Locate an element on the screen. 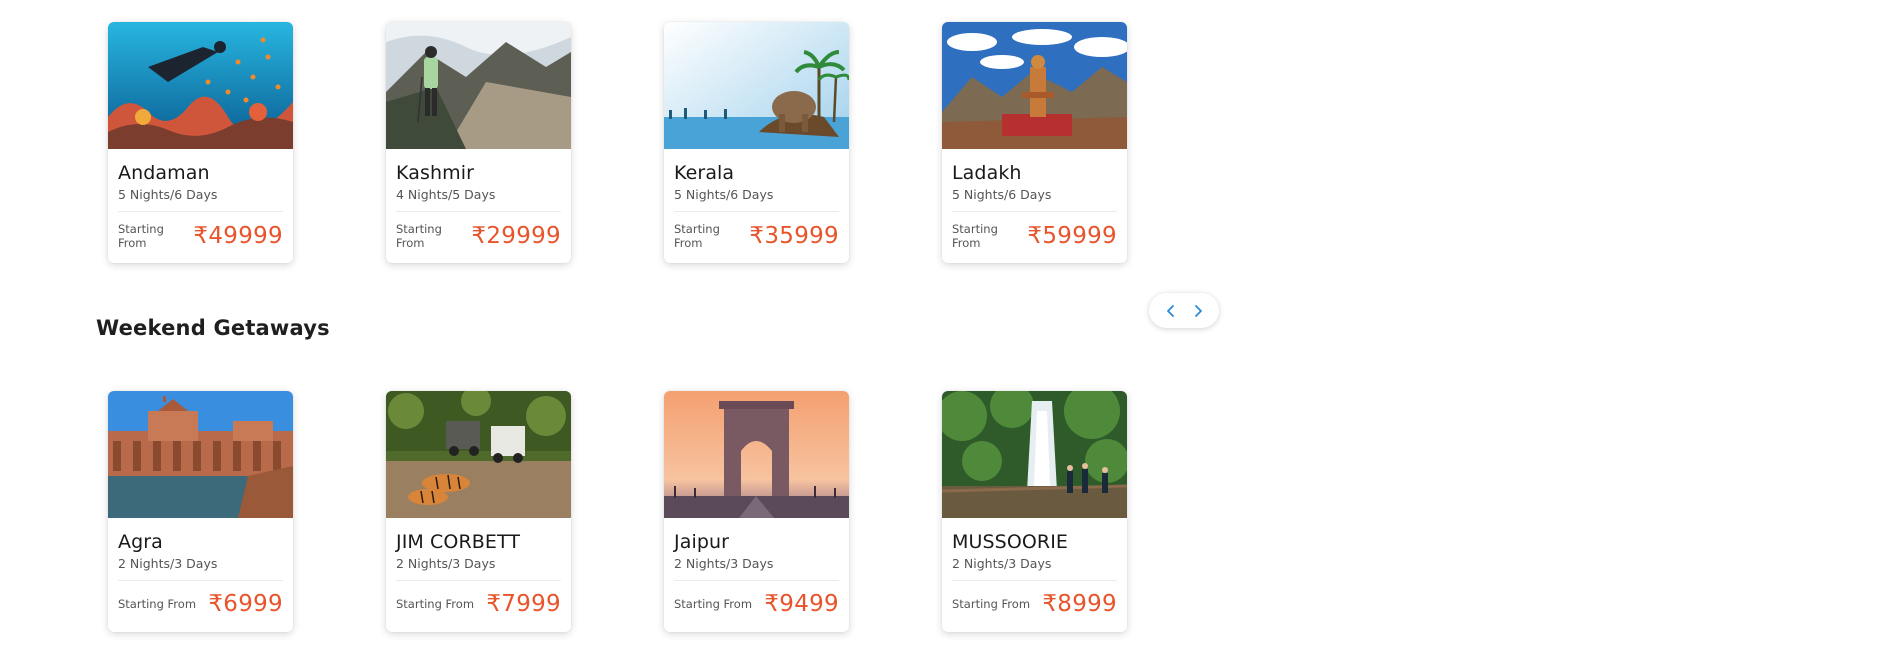 Image resolution: width=1892 pixels, height=668 pixels. fatehpur-sikri-image is located at coordinates (200, 454).